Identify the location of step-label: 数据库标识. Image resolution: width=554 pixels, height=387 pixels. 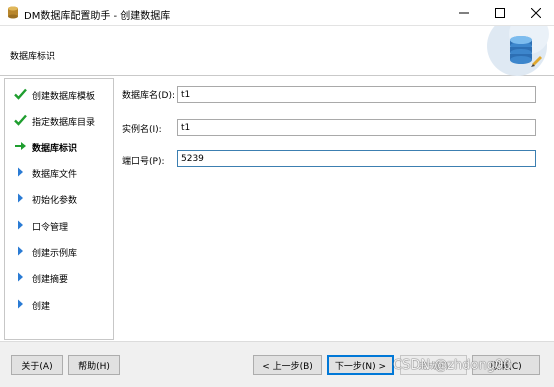
(55, 149).